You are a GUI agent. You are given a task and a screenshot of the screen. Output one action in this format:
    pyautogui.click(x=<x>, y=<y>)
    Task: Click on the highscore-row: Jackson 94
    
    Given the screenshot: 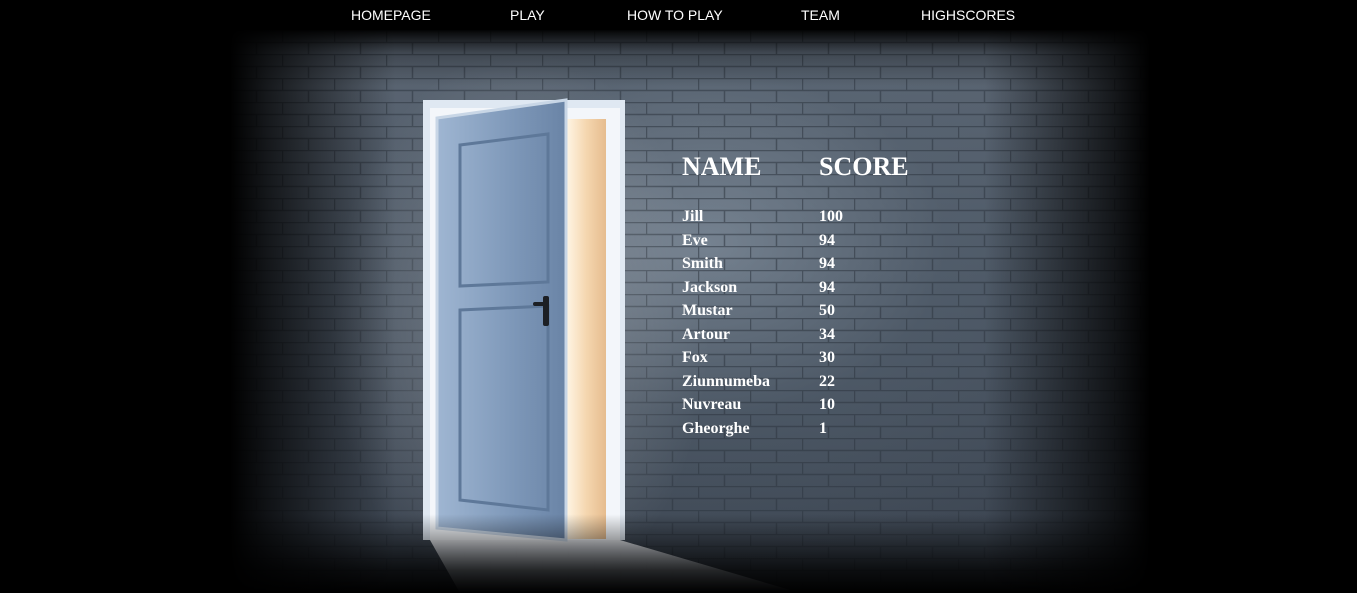 What is the action you would take?
    pyautogui.click(x=812, y=288)
    